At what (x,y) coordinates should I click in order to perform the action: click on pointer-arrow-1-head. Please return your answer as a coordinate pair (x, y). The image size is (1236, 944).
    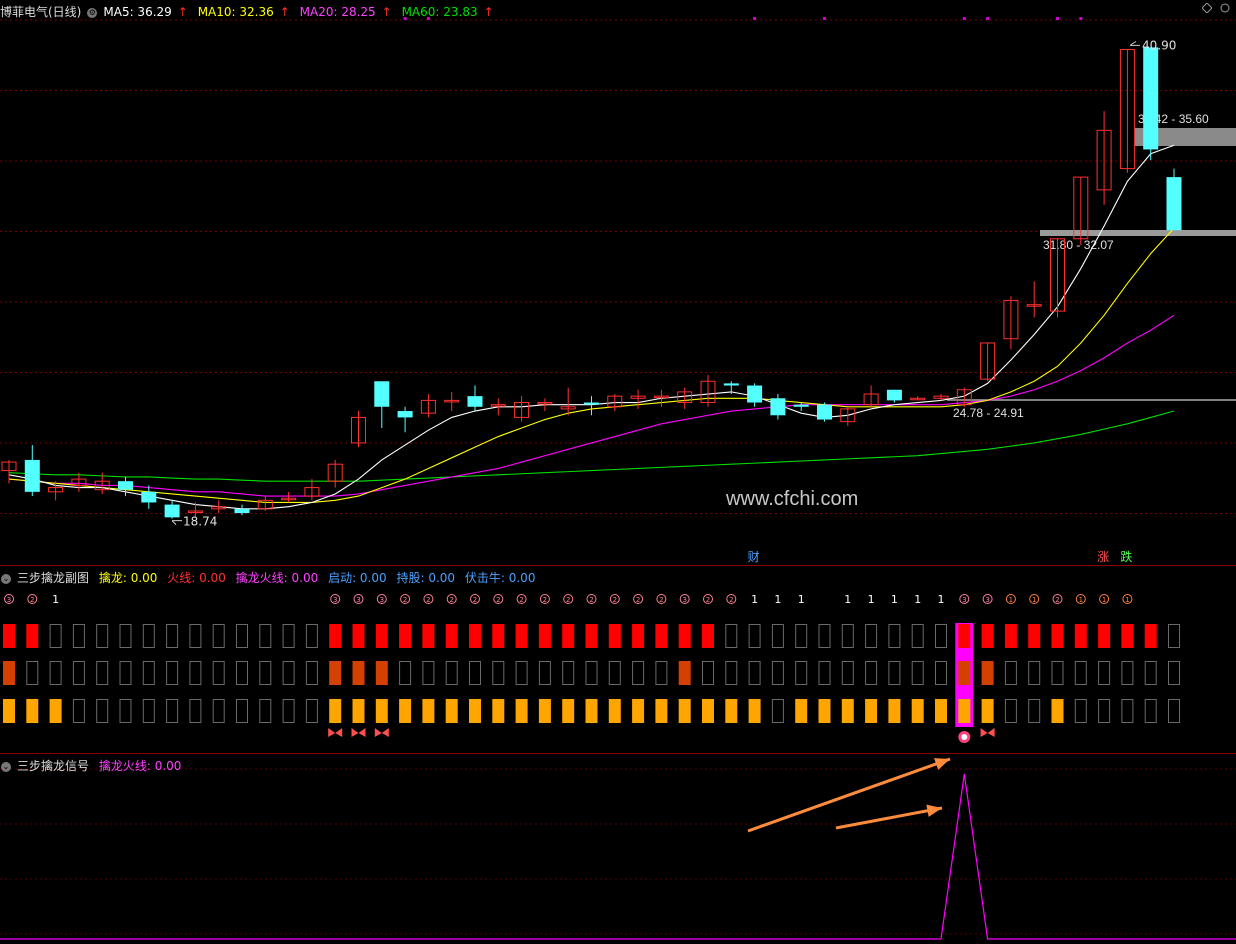
    Looking at the image, I should click on (942, 764).